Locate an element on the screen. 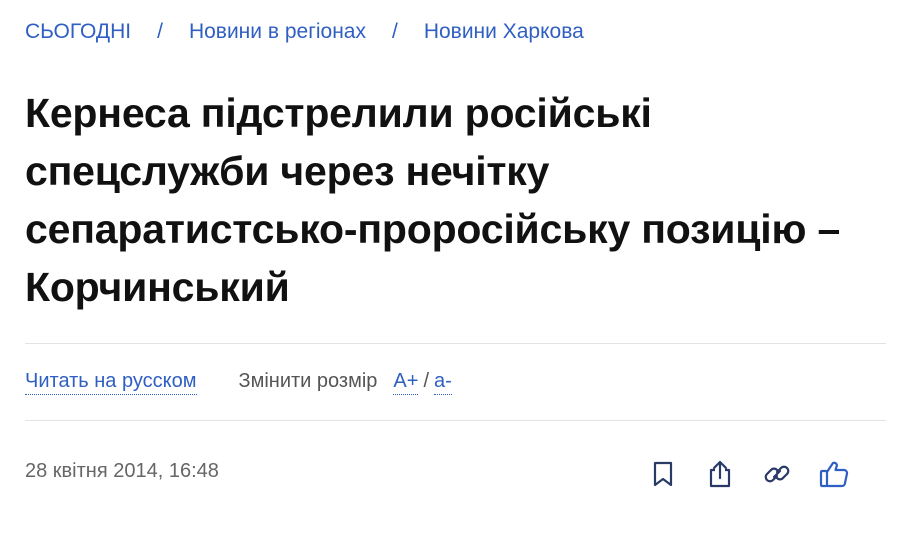 Image resolution: width=900 pixels, height=539 pixels. article-tools: Читать на русском Змінити розмір А+ / а- is located at coordinates (238, 382).